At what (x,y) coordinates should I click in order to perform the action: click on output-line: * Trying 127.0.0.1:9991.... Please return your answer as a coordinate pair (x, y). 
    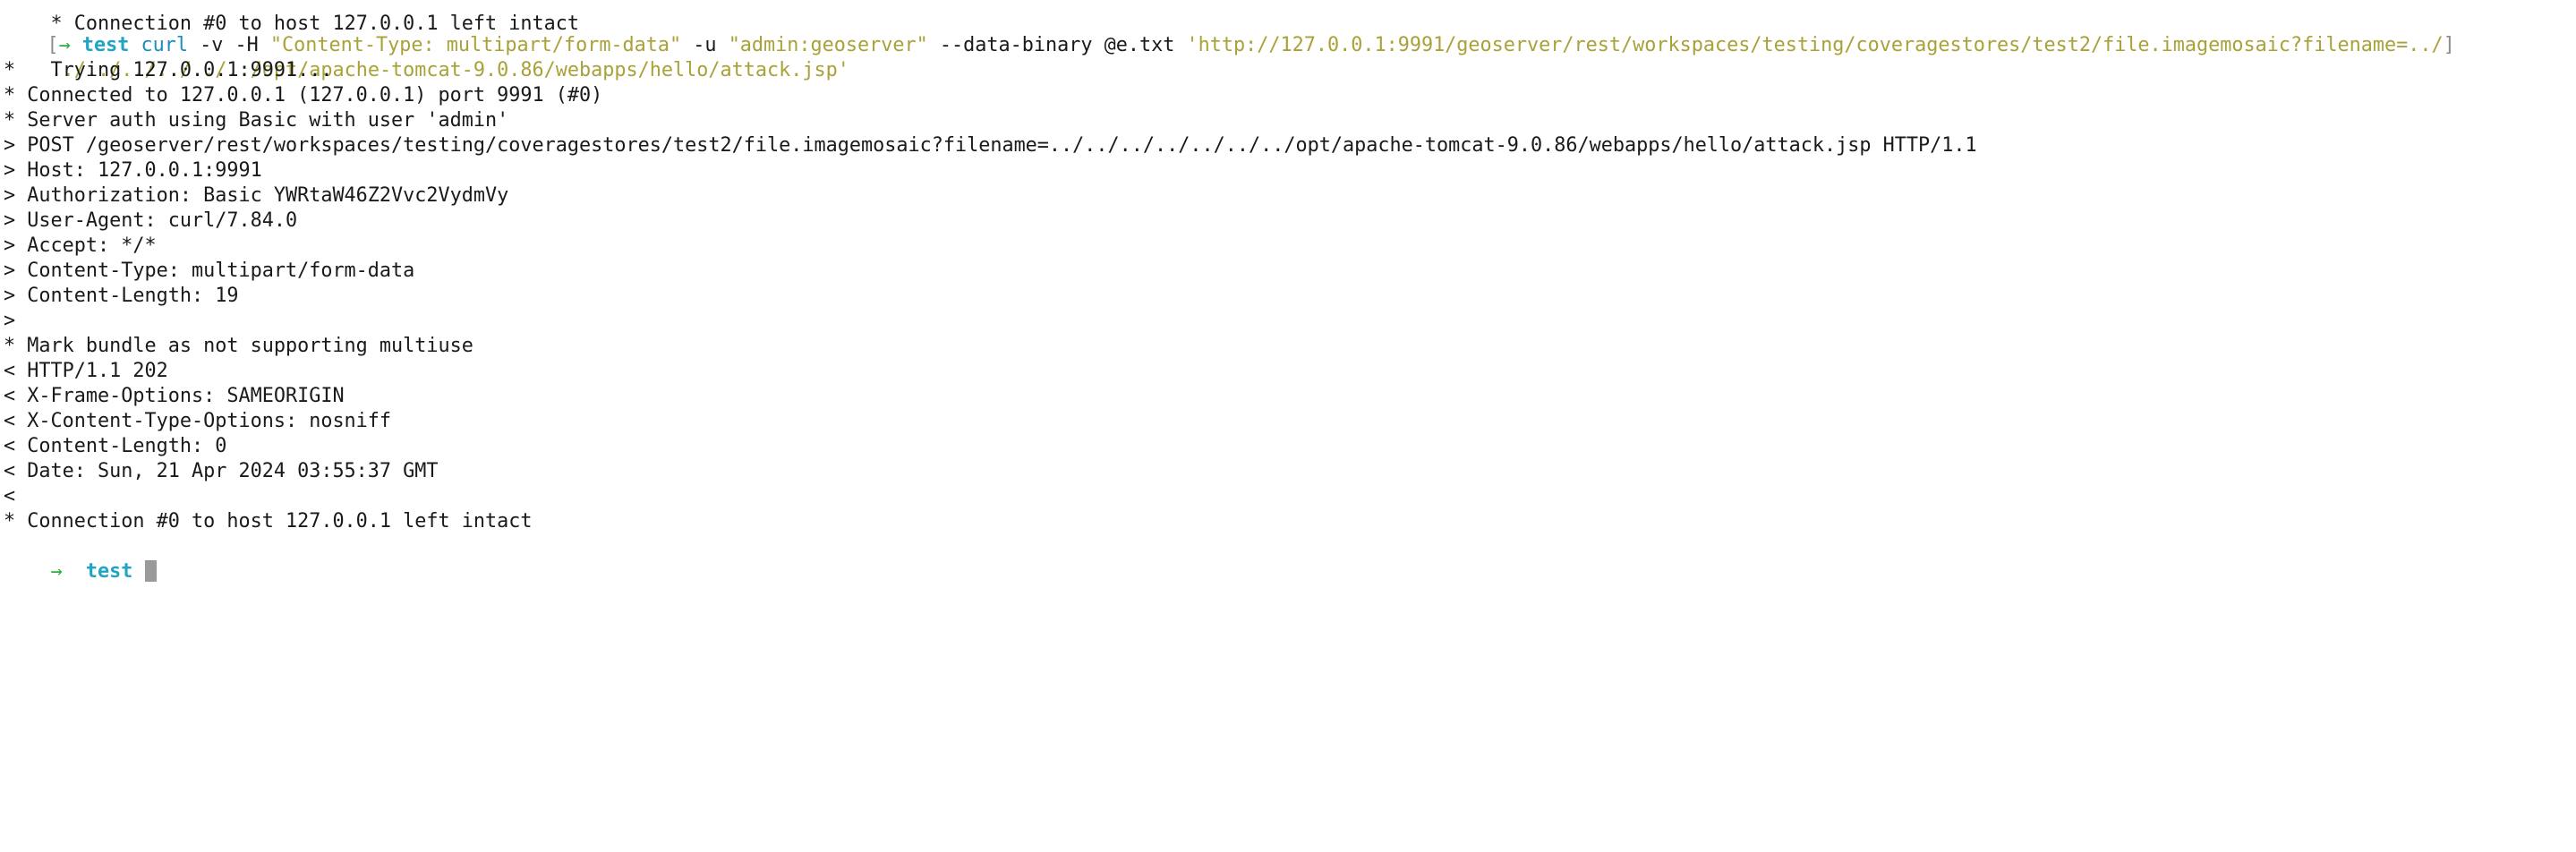
    Looking at the image, I should click on (168, 70).